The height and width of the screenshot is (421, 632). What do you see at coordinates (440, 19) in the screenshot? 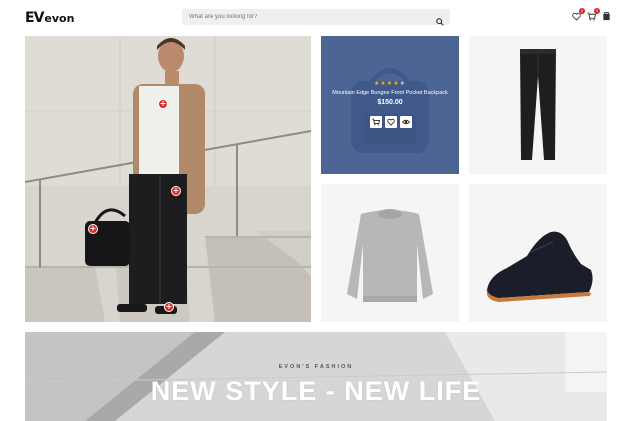
I see `search-icon` at bounding box center [440, 19].